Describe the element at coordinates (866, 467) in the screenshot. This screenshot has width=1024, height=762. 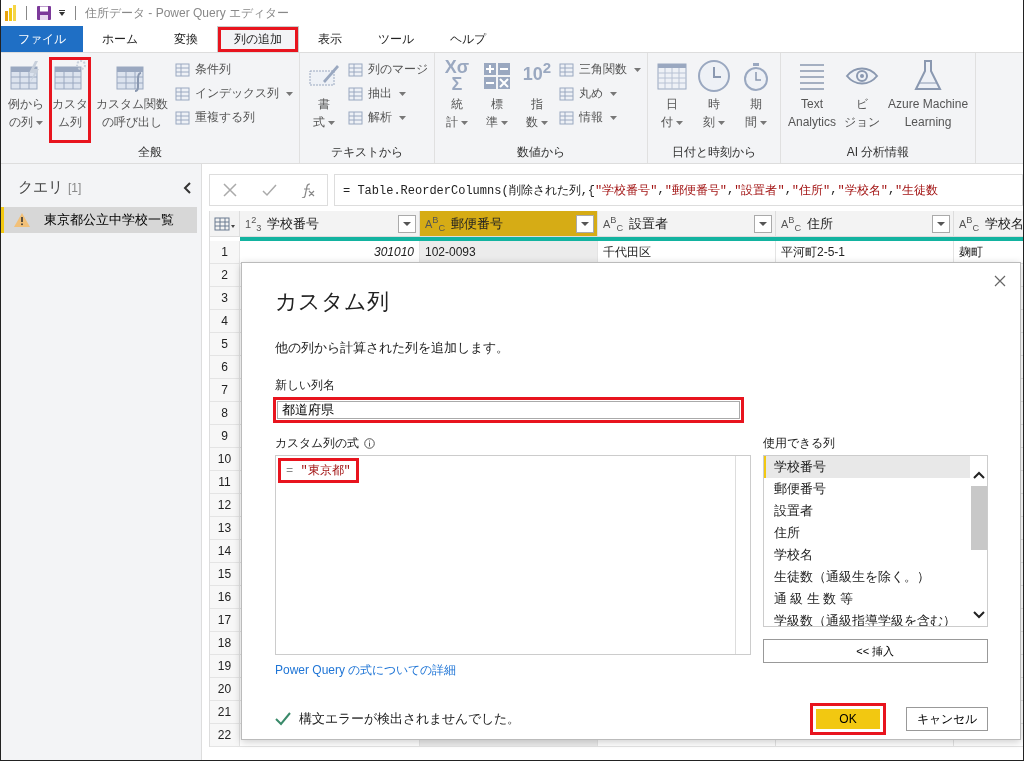
I see `list-item: 学校番号` at that location.